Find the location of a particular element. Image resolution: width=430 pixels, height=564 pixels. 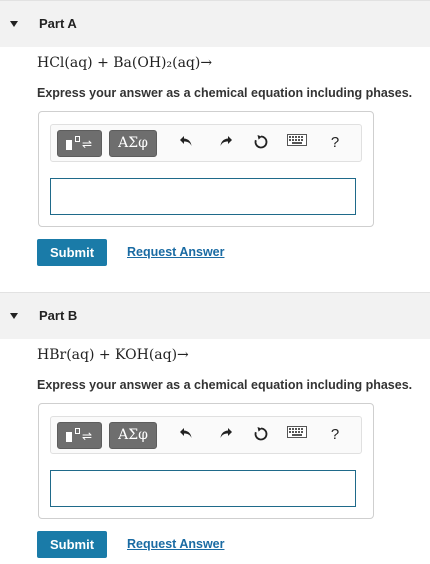

part-title: Part A is located at coordinates (58, 23).